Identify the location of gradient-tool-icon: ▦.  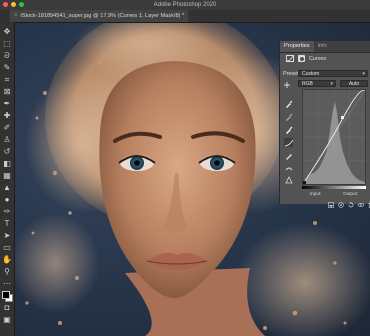
(7, 175).